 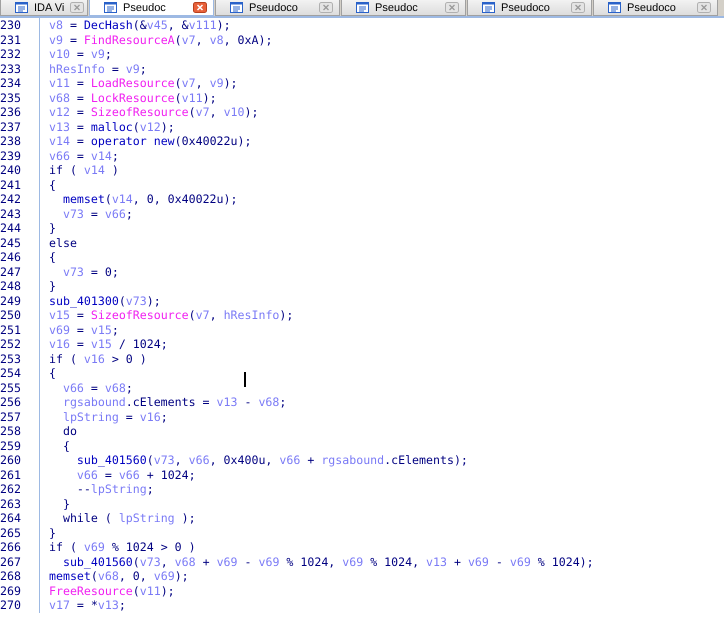 What do you see at coordinates (20, 344) in the screenshot?
I see `line-number: 252` at bounding box center [20, 344].